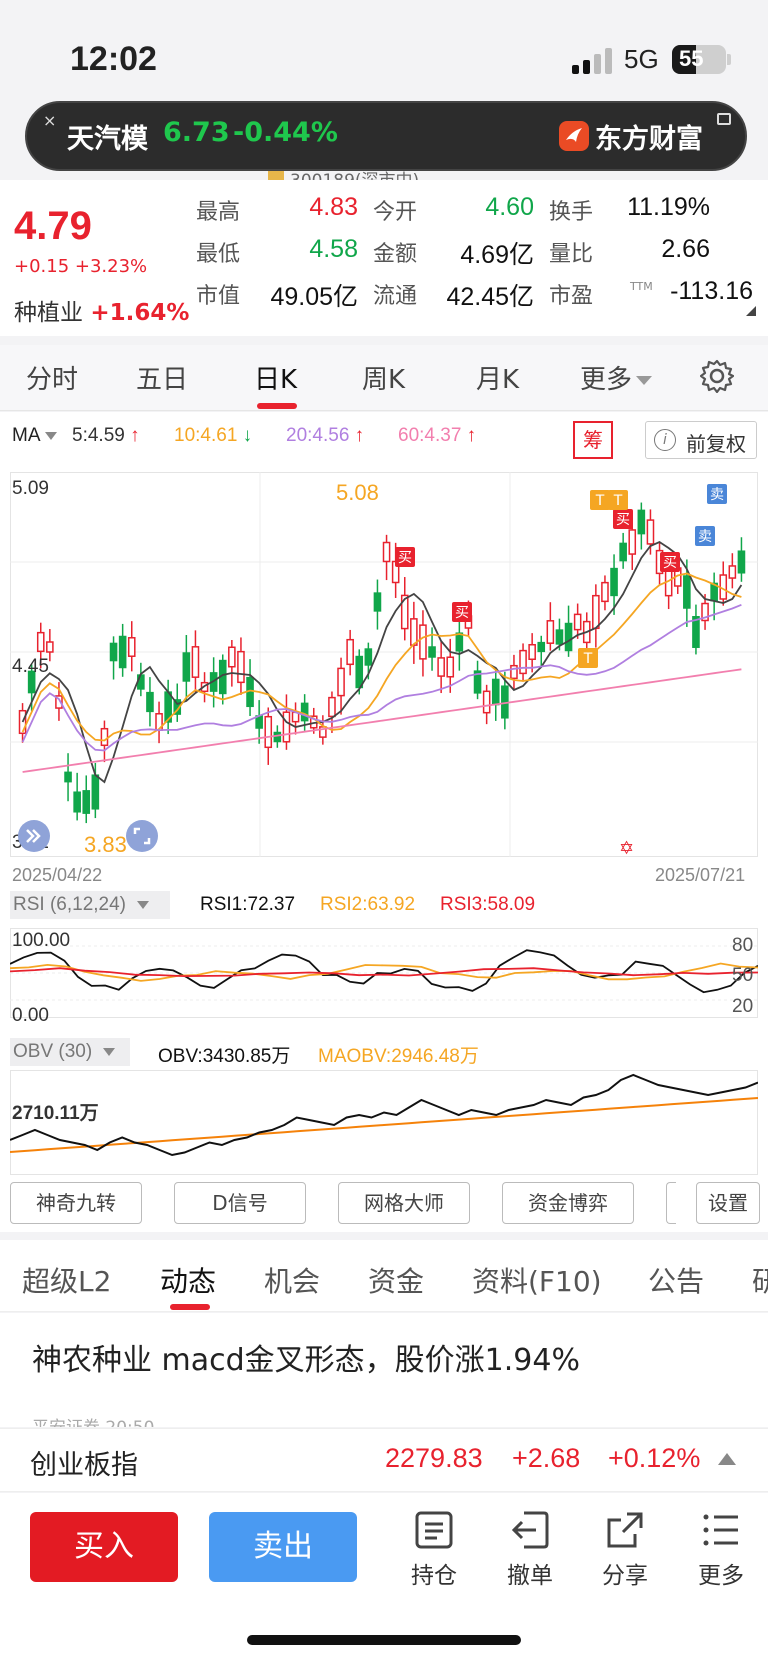 The image size is (768, 1663). Describe the element at coordinates (760, 1280) in the screenshot. I see `tab-research: 研` at that location.